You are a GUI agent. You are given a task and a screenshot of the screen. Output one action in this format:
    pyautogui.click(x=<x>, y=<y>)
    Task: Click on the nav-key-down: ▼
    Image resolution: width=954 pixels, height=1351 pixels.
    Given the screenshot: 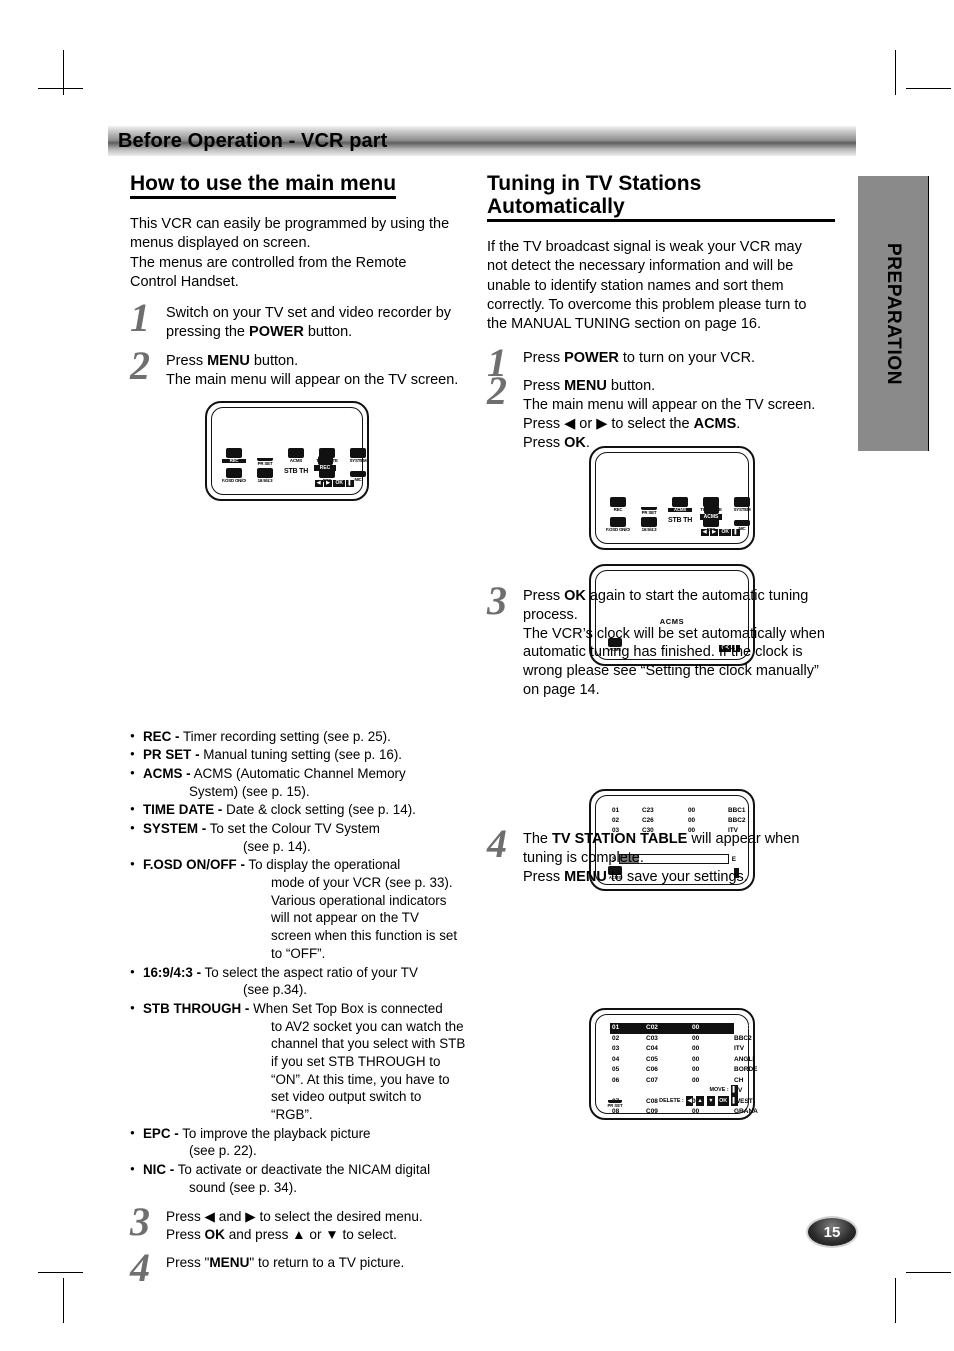 What is the action you would take?
    pyautogui.click(x=711, y=1100)
    